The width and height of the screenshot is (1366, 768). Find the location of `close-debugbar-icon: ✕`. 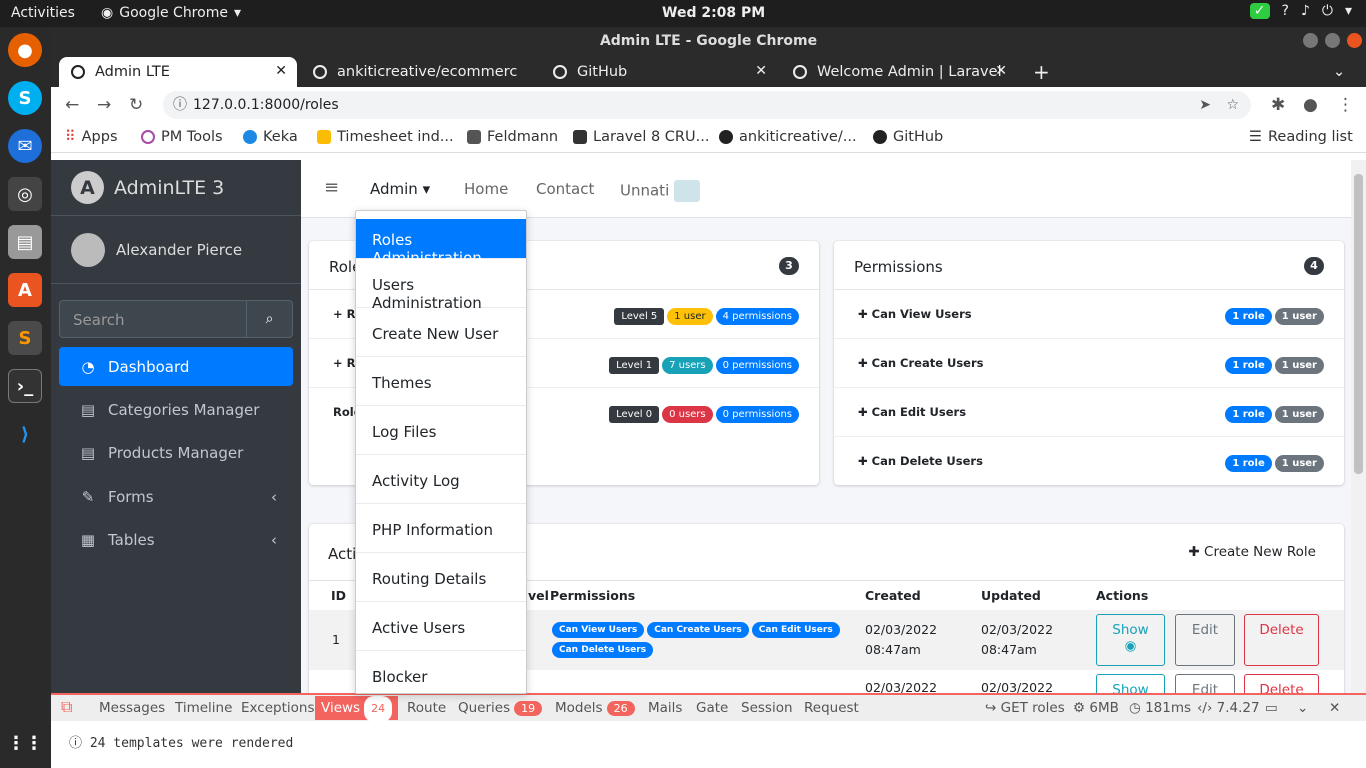

close-debugbar-icon: ✕ is located at coordinates (1334, 708).